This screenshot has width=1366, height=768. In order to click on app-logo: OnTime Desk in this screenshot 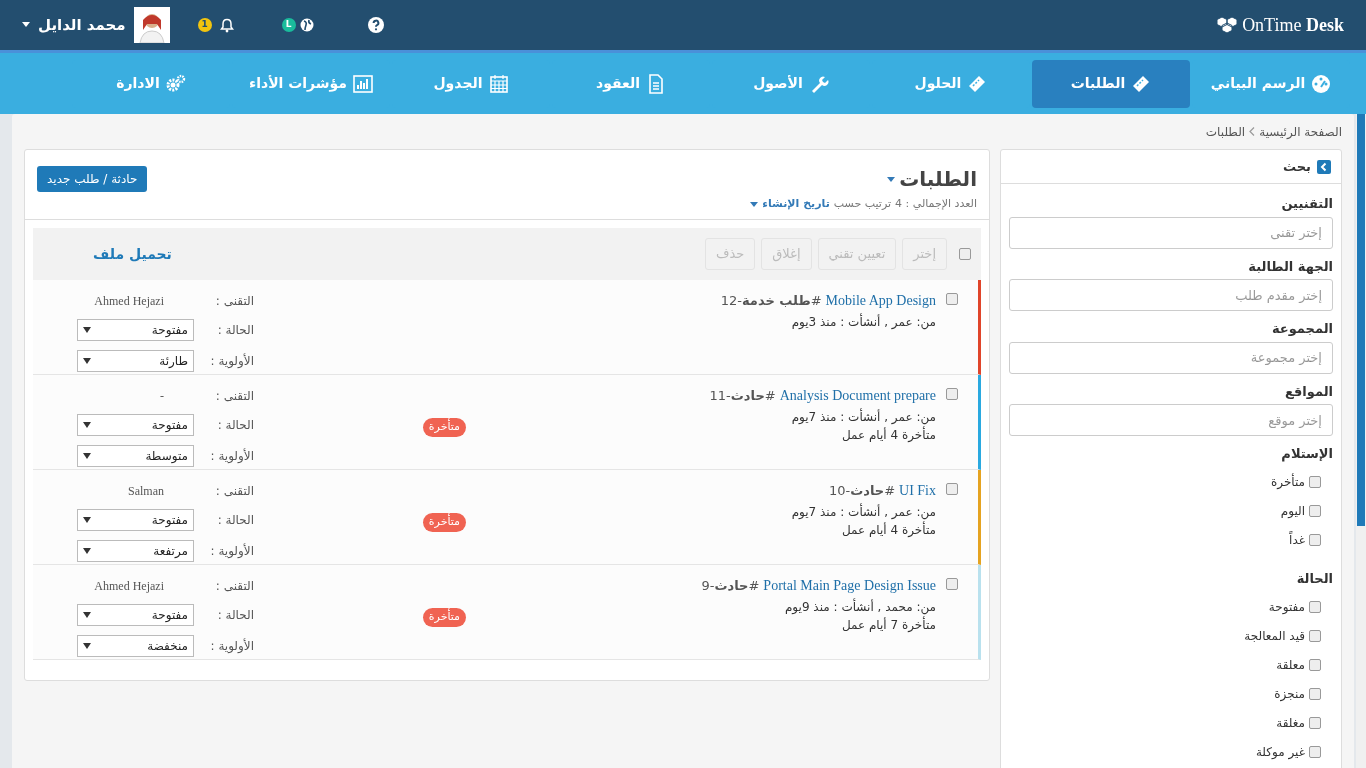, I will do `click(1293, 25)`.